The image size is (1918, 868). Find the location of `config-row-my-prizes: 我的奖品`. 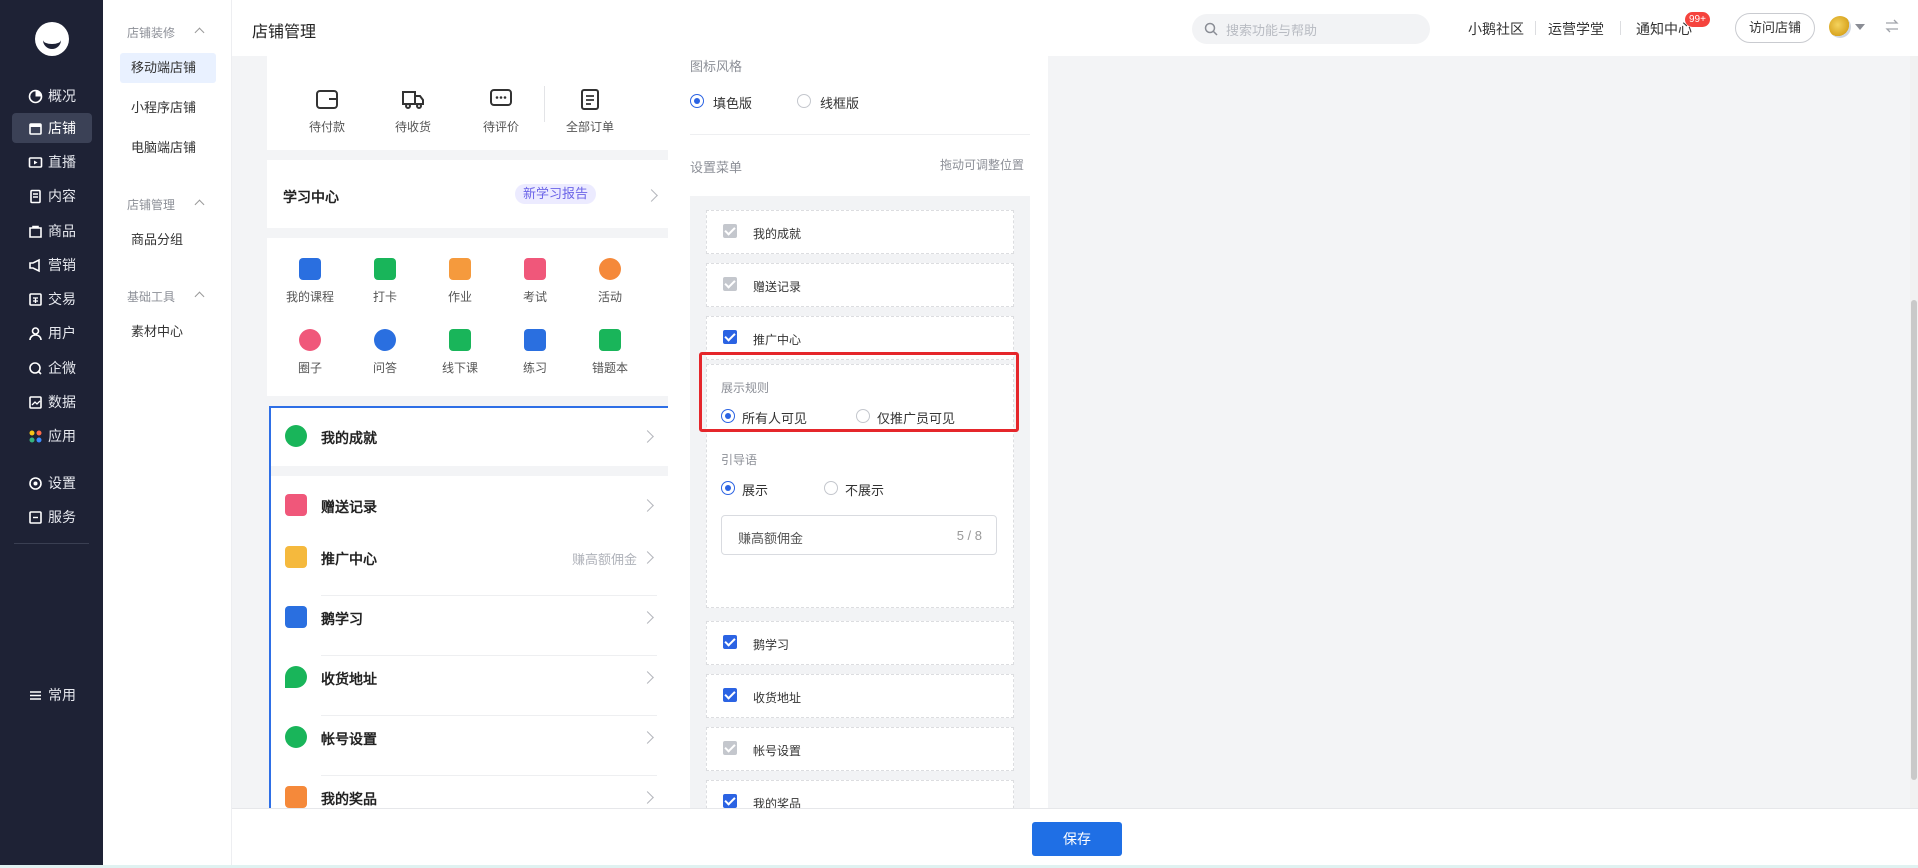

config-row-my-prizes: 我的奖品 is located at coordinates (860, 794).